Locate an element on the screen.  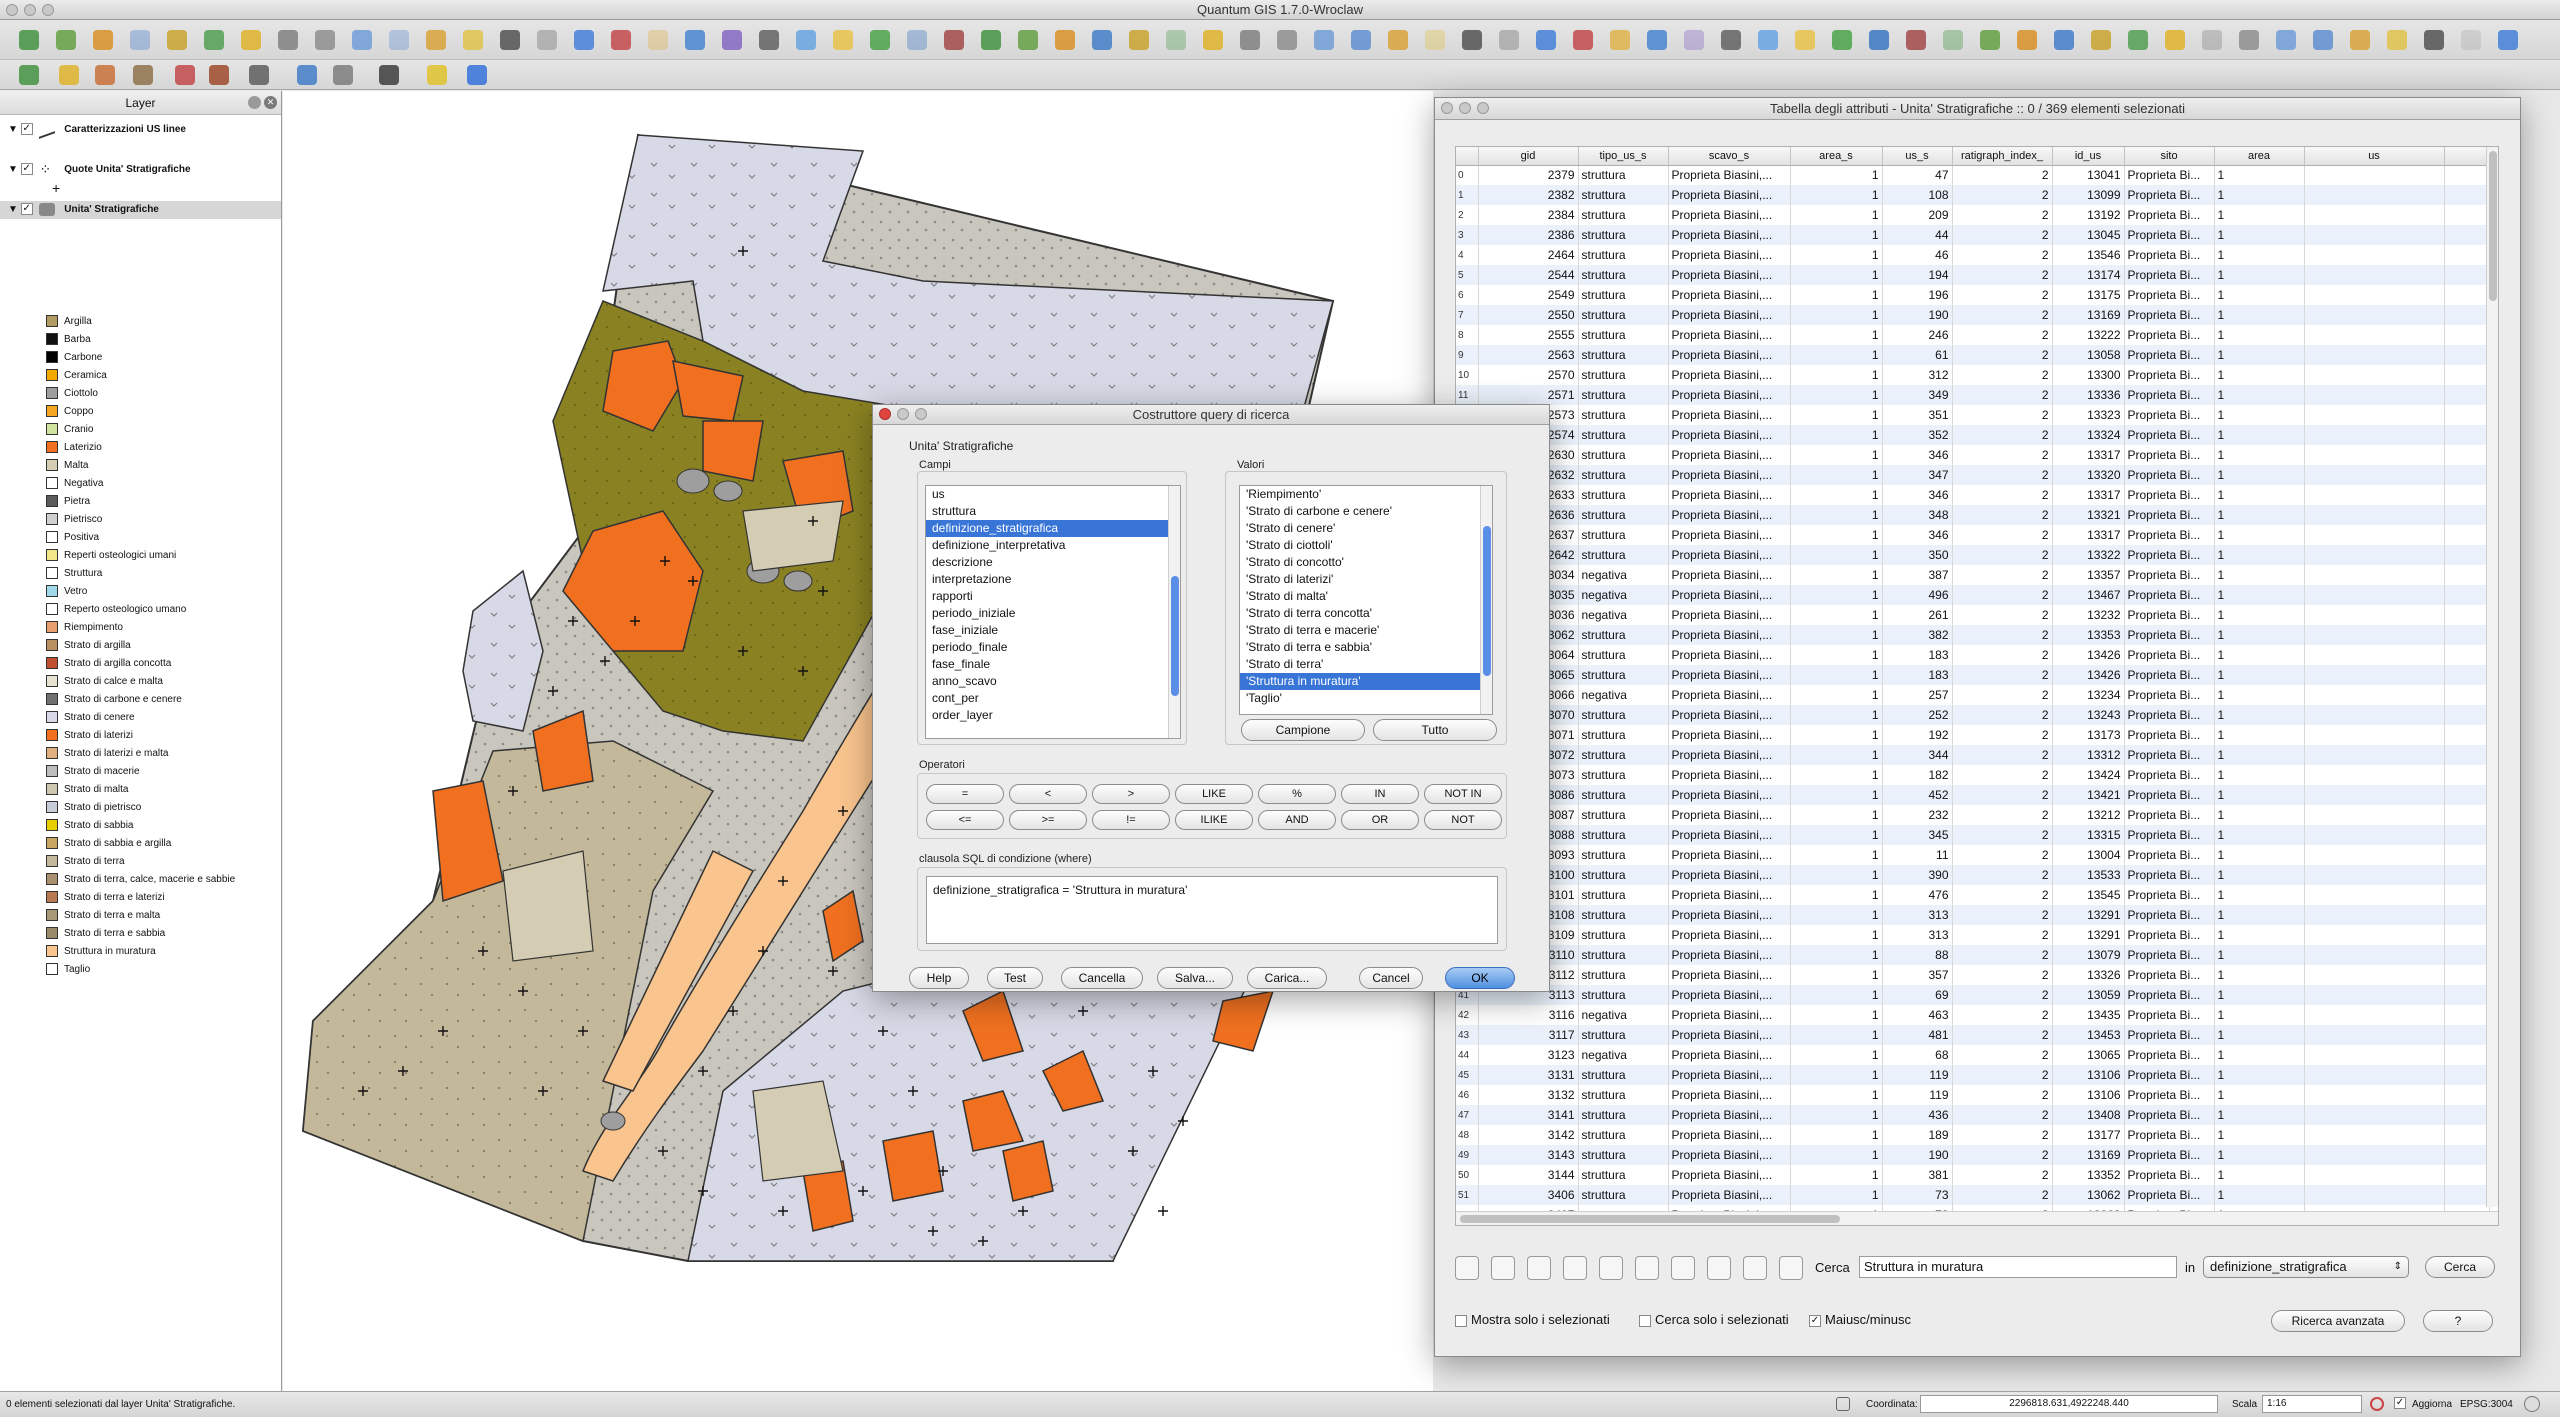
row-number-cell: 45 is located at coordinates (1467, 1075).